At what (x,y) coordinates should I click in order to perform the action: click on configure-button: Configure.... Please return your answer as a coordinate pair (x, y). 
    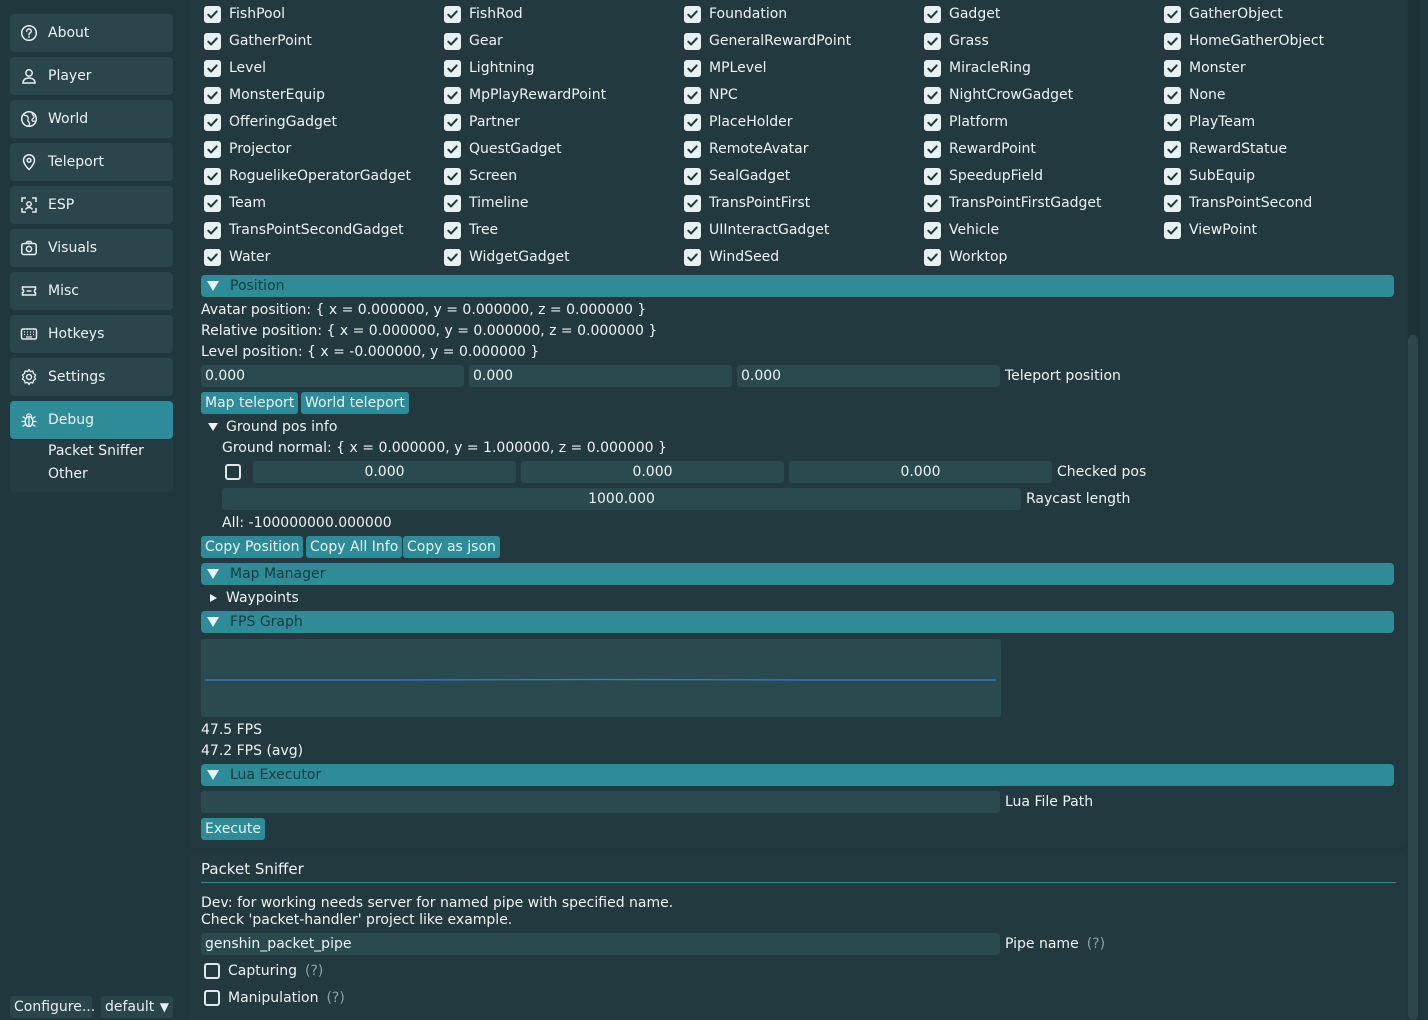
    Looking at the image, I should click on (52, 1007).